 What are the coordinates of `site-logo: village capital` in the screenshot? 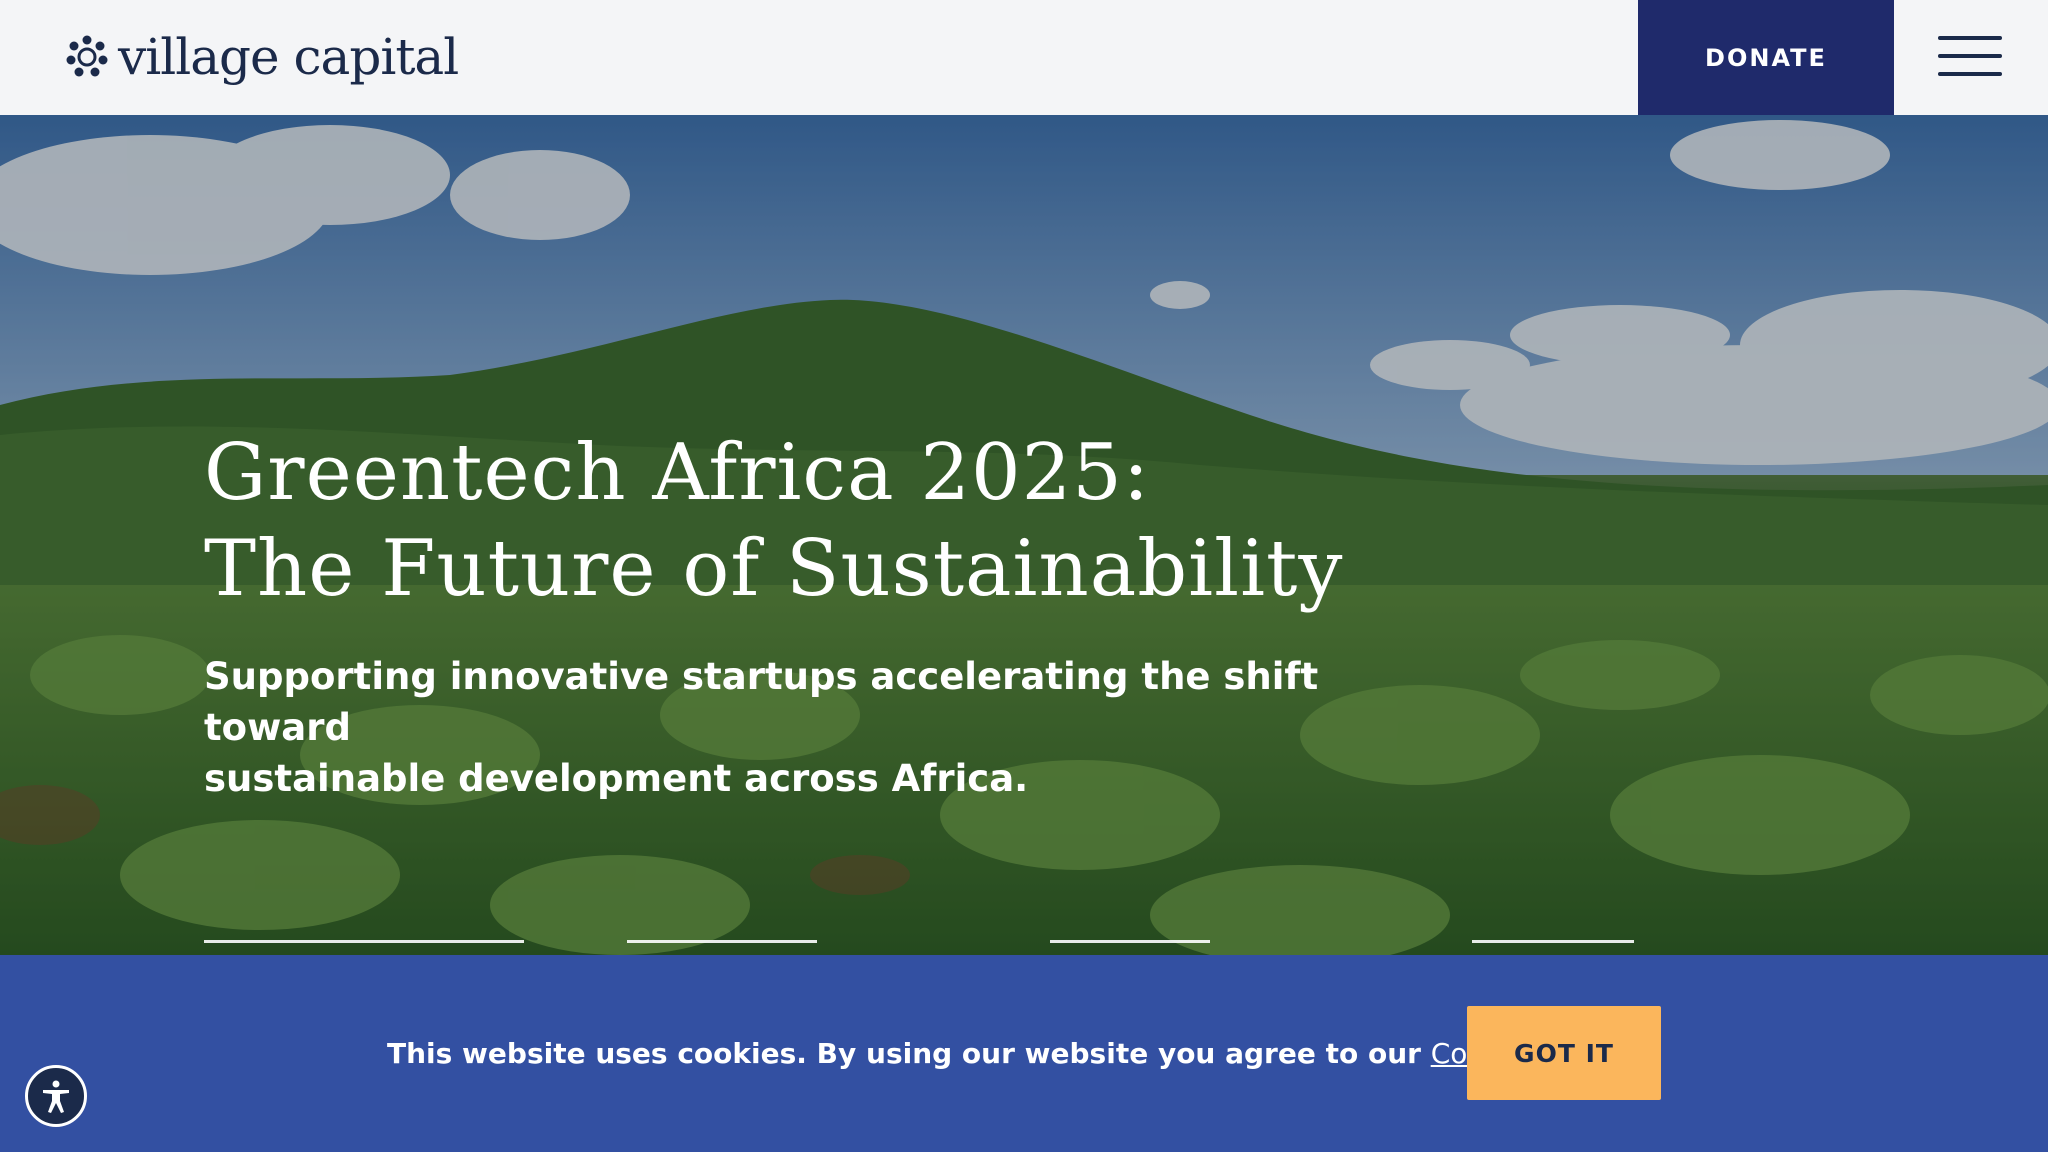 It's located at (261, 57).